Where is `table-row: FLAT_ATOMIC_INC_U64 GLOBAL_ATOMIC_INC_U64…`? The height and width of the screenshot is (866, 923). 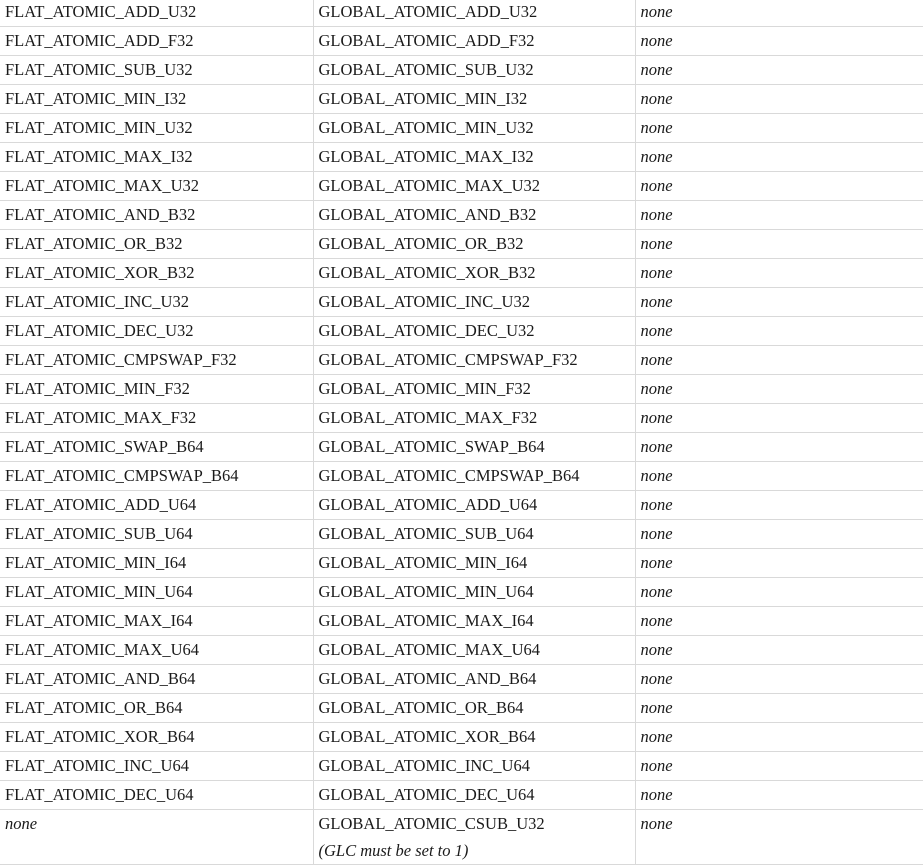 table-row: FLAT_ATOMIC_INC_U64 GLOBAL_ATOMIC_INC_U64… is located at coordinates (461, 766).